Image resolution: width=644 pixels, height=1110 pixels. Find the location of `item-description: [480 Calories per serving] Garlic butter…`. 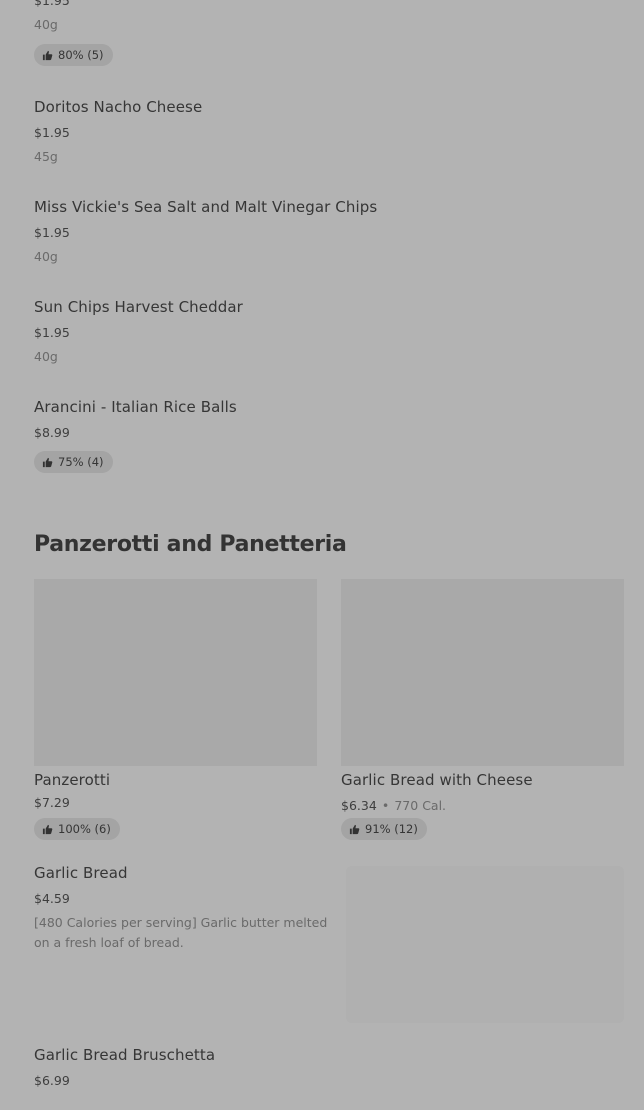

item-description: [480 Calories per serving] Garlic butter… is located at coordinates (181, 932).